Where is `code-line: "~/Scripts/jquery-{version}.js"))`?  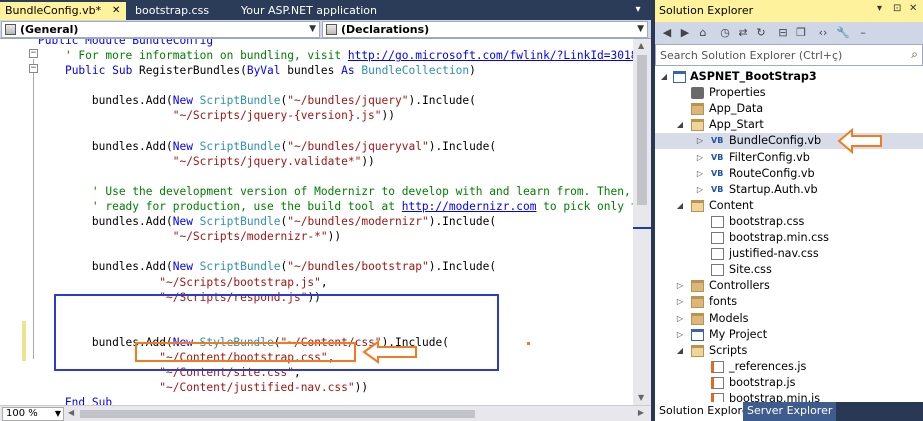
code-line: "~/Scripts/jquery-{version}.js")) is located at coordinates (335, 115).